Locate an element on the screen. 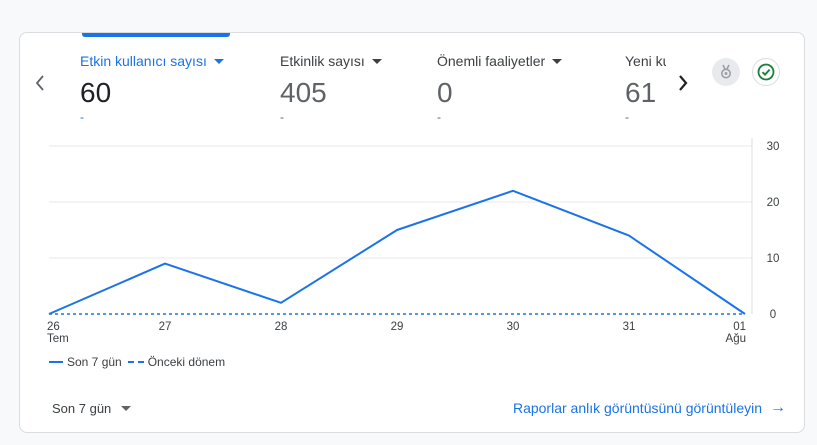  x-tick-label: 28 is located at coordinates (281, 327).